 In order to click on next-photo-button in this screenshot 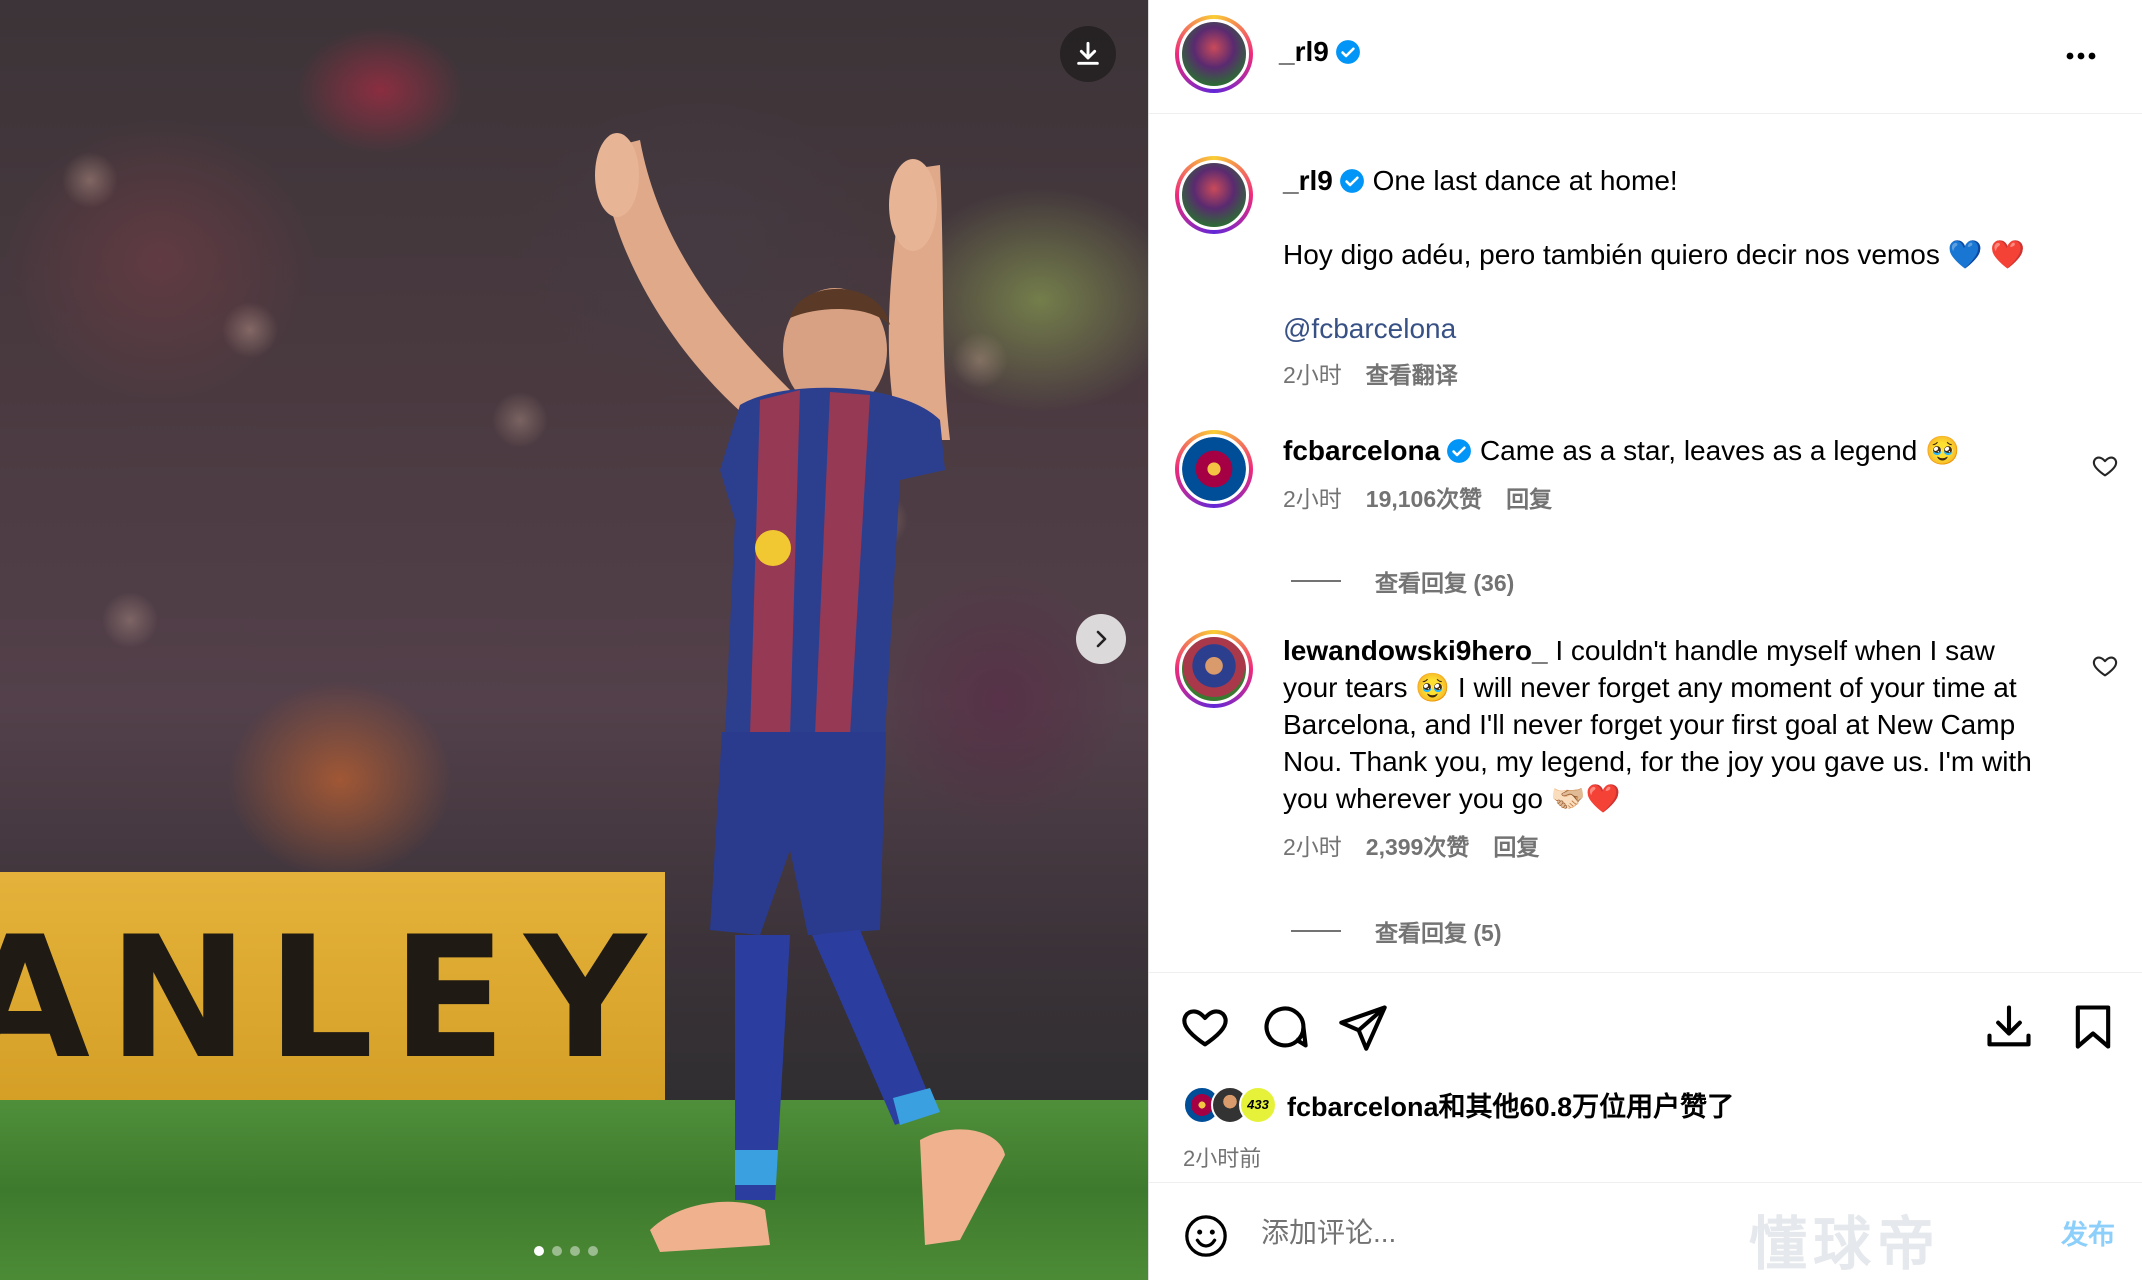, I will do `click(1101, 639)`.